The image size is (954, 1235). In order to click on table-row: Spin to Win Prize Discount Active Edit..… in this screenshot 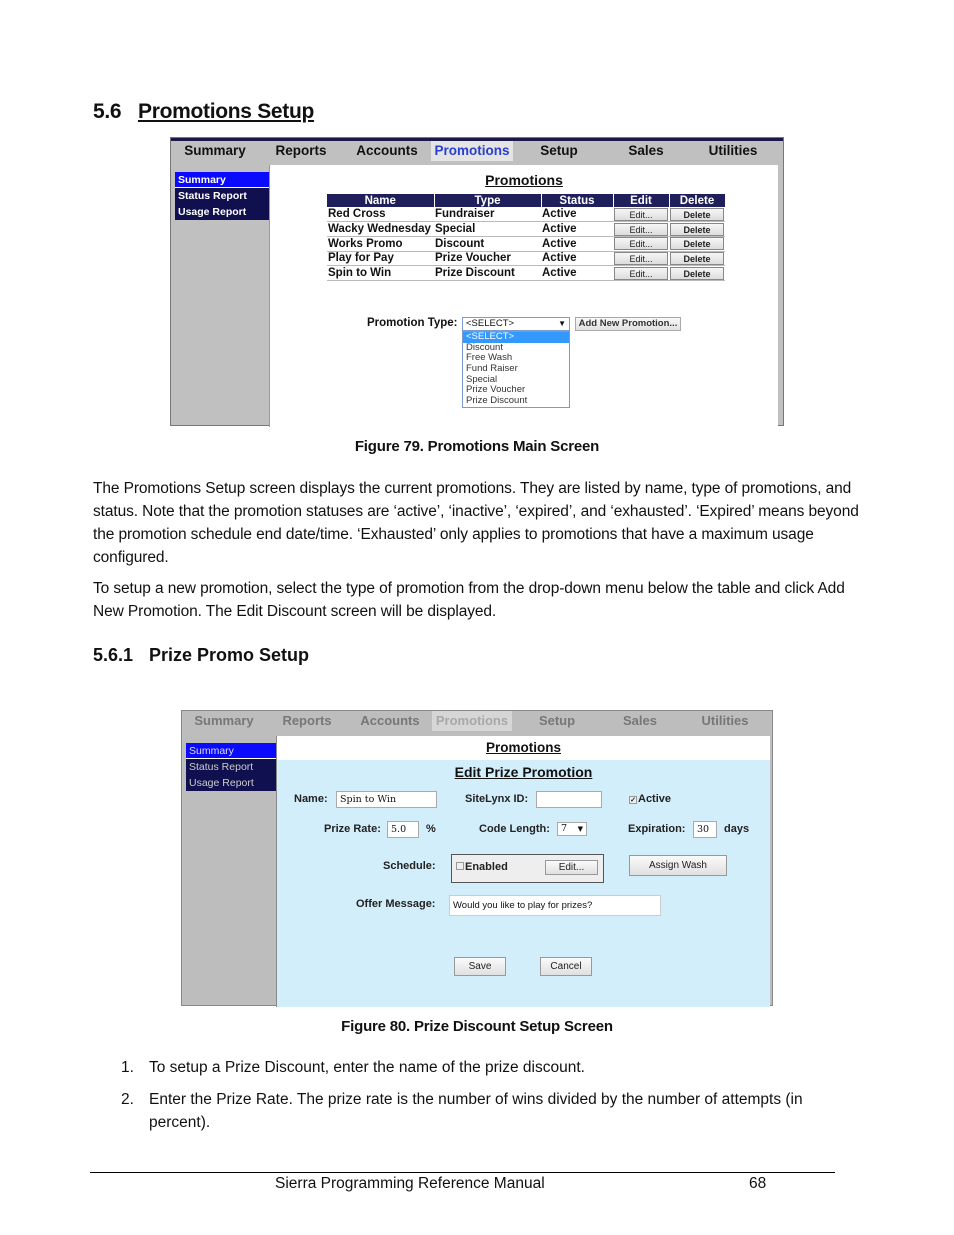, I will do `click(526, 273)`.